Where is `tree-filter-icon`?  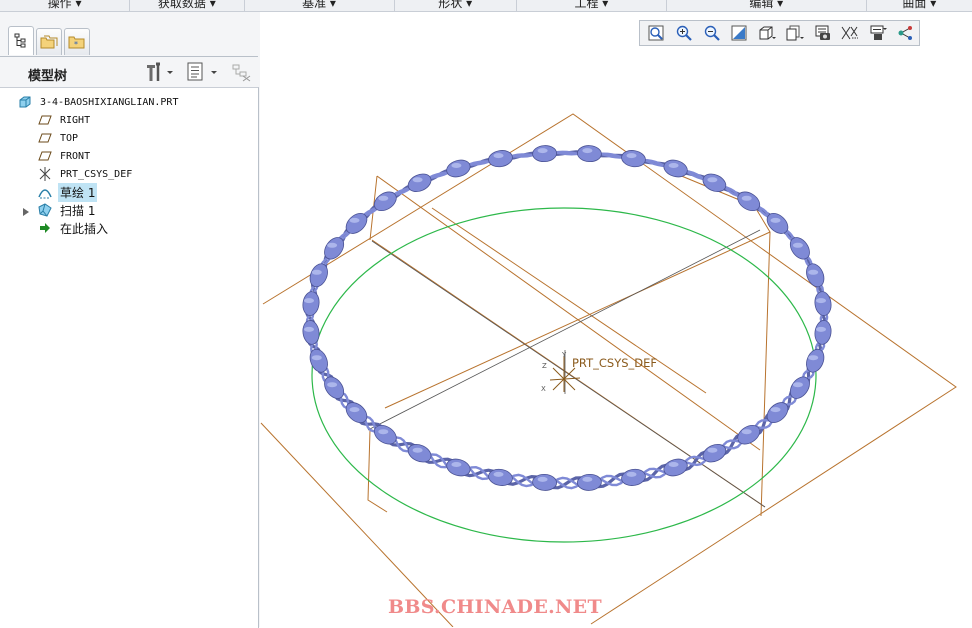 tree-filter-icon is located at coordinates (241, 73).